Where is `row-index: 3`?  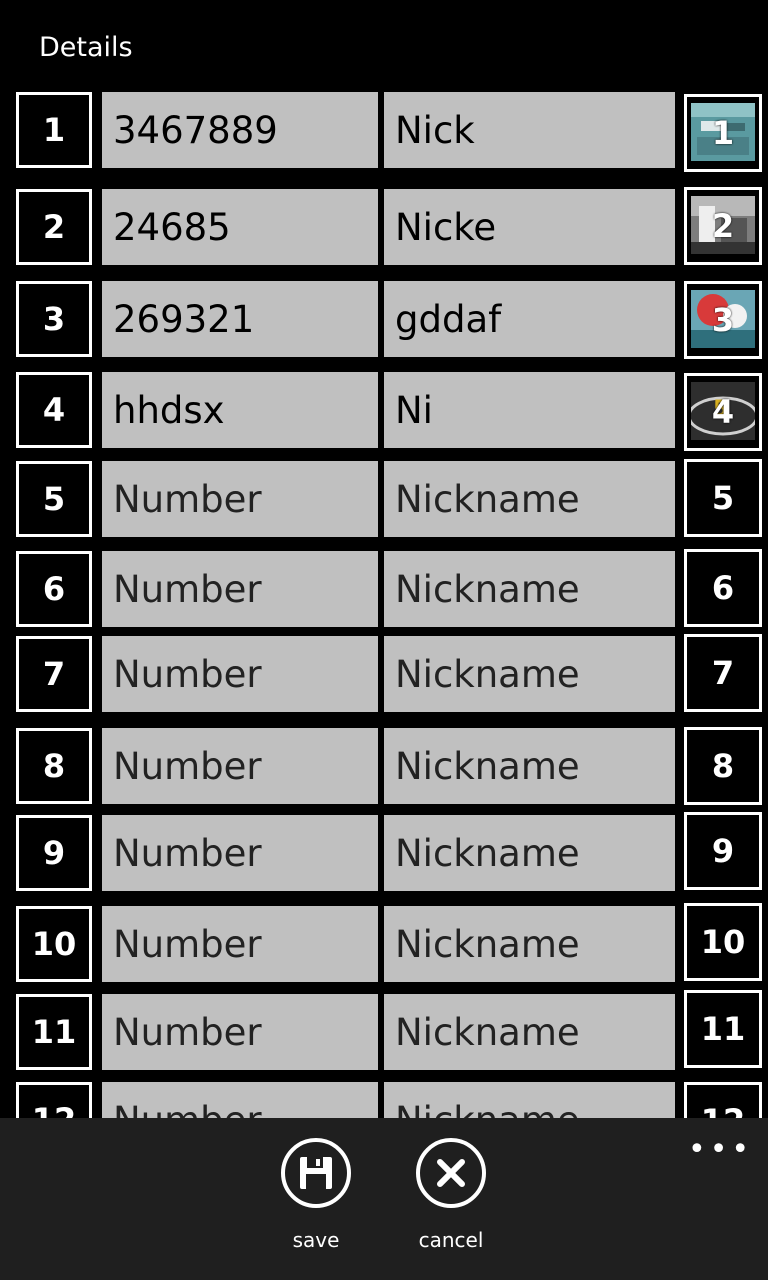 row-index: 3 is located at coordinates (54, 319).